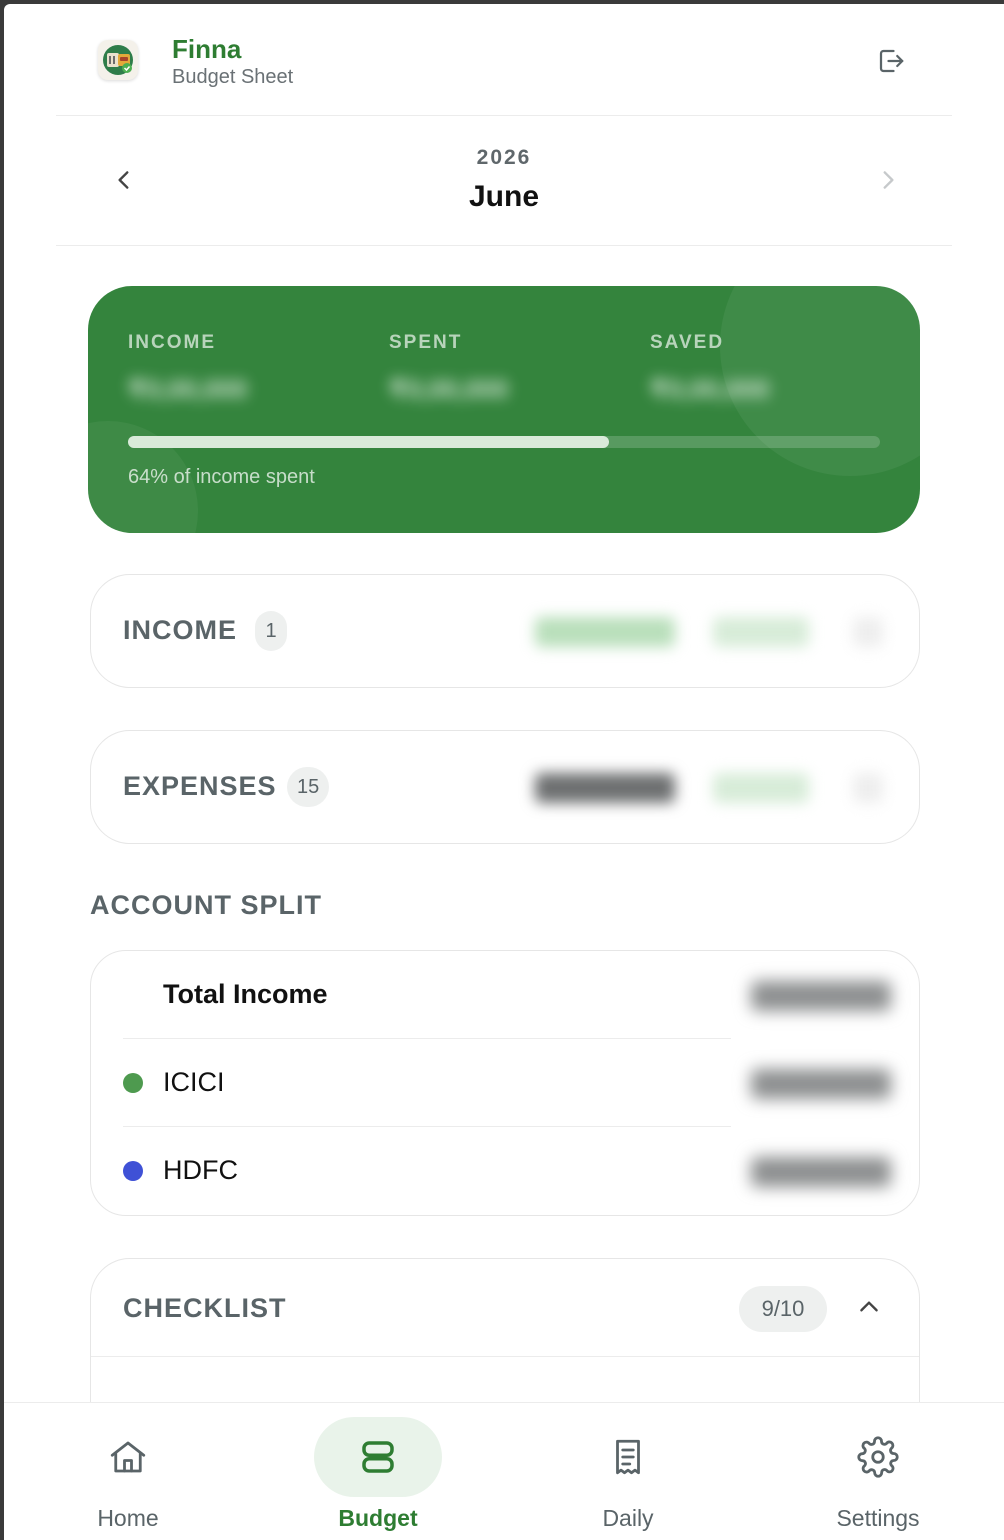  I want to click on saved-stat-value: ₹0,00,000, so click(710, 389).